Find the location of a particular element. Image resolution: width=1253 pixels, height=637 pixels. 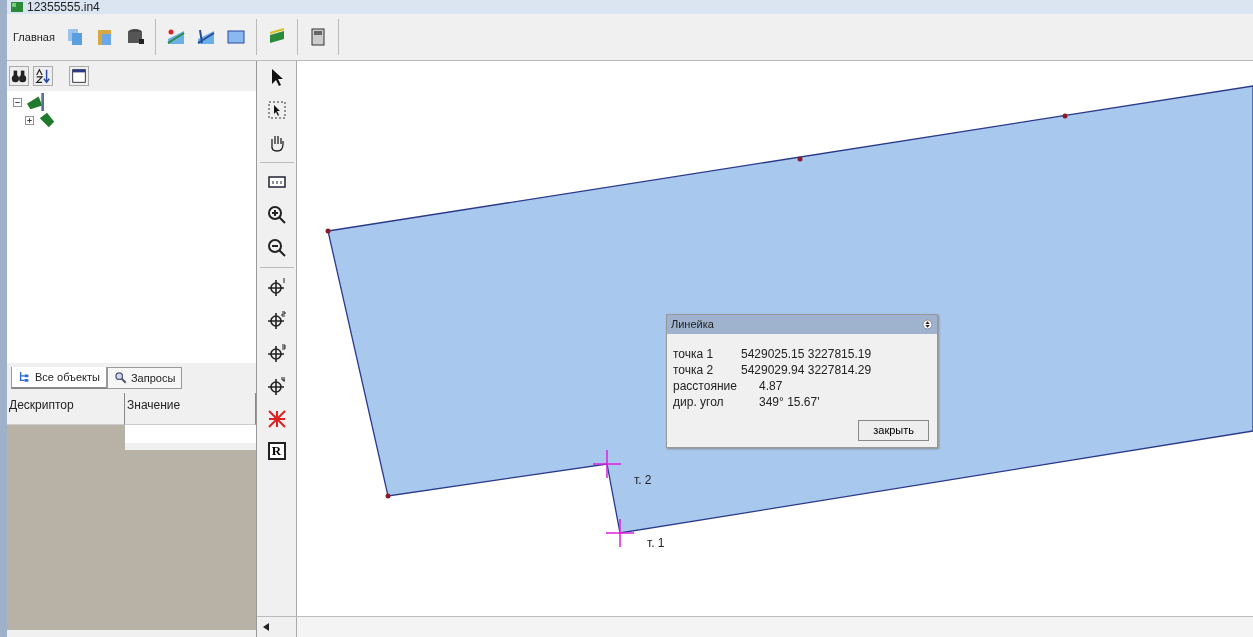

point-label: т. 1 is located at coordinates (656, 543).